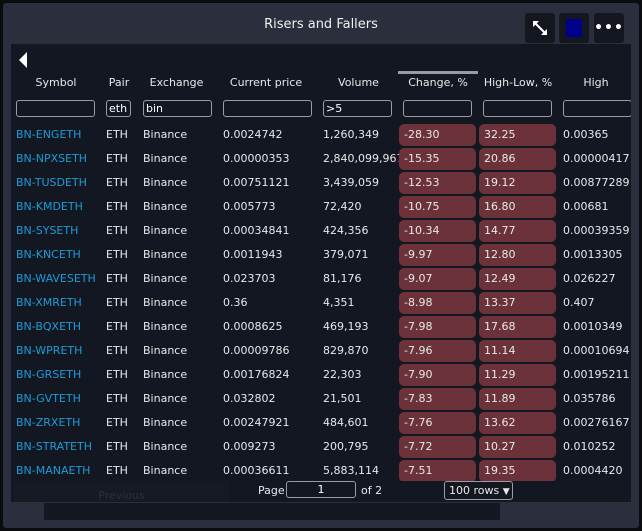 The height and width of the screenshot is (531, 642). Describe the element at coordinates (48, 134) in the screenshot. I see `cell-symbol: BN-ENGETH` at that location.